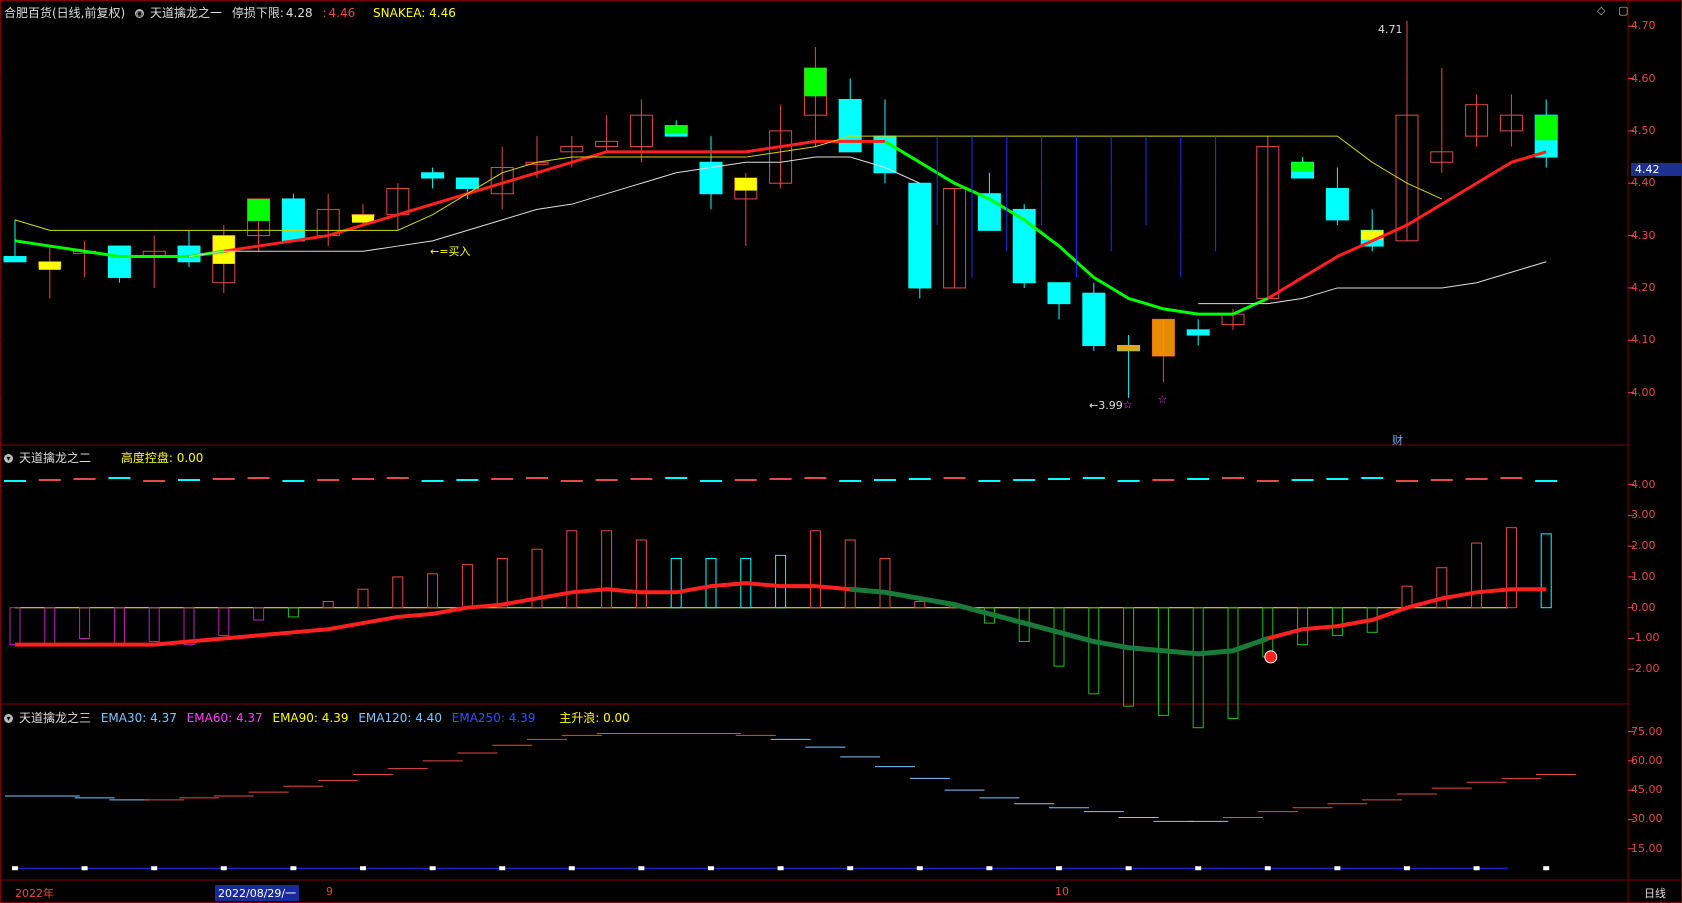 This screenshot has height=903, width=1682. I want to click on panel3-settings-icon: ▾, so click(8, 718).